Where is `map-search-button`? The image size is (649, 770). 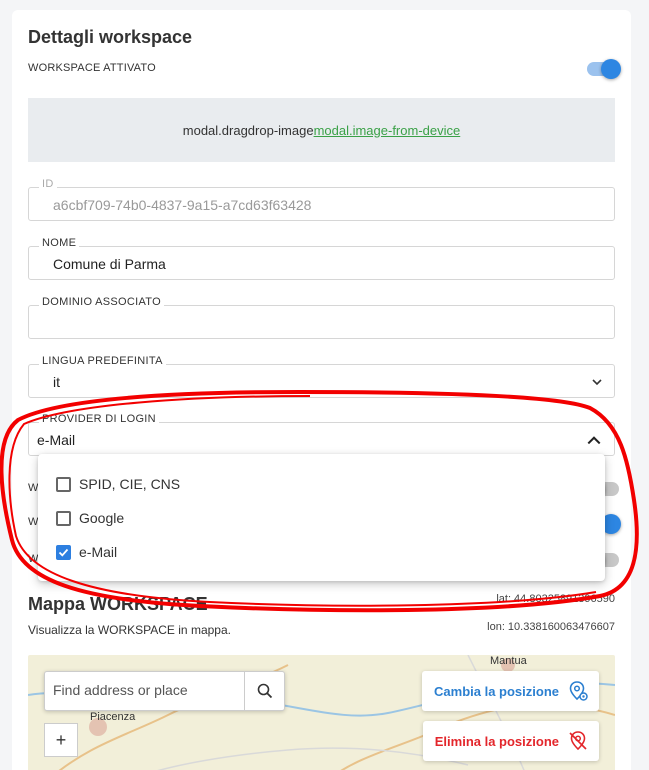
map-search-button is located at coordinates (264, 691).